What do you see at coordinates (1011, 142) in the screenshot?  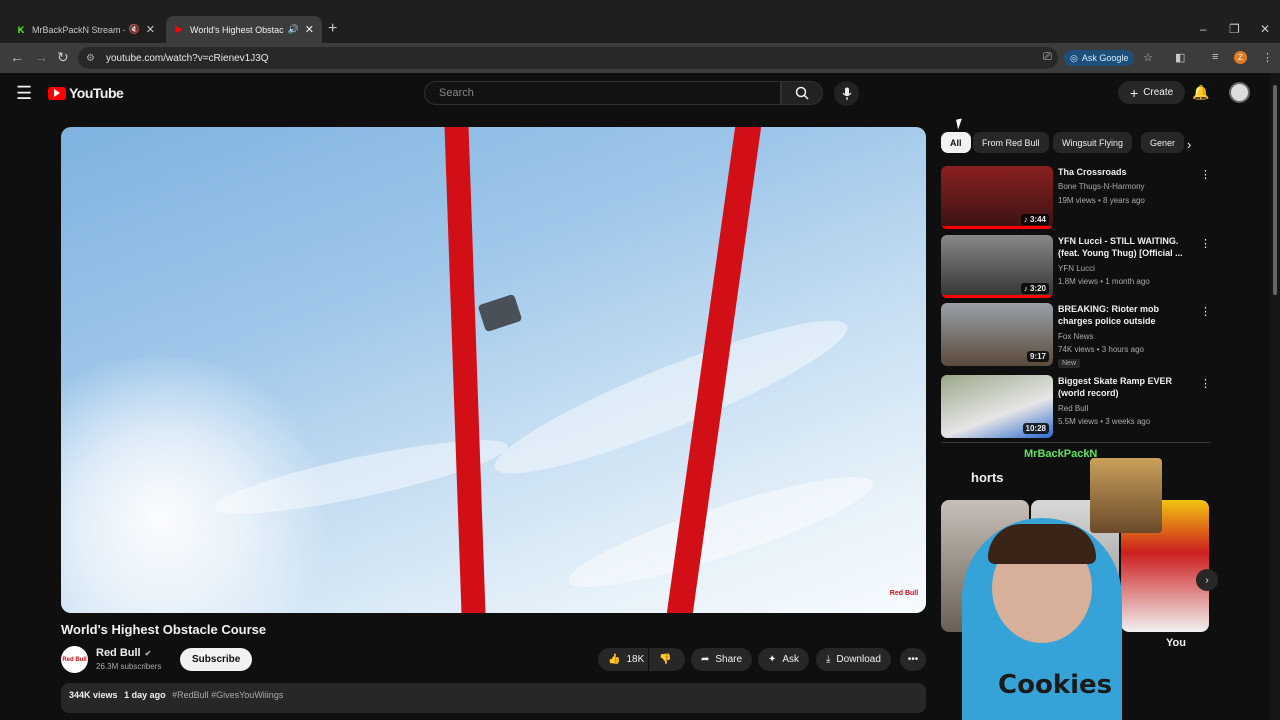 I see `chip-from-red-bull: From Red Bull` at bounding box center [1011, 142].